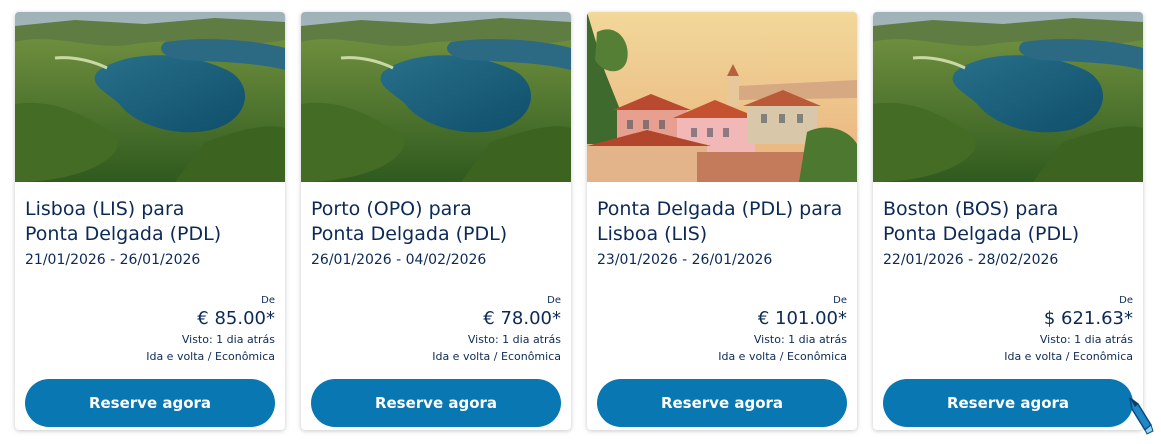 Image resolution: width=1161 pixels, height=444 pixels. I want to click on route-title: Ponta Delgada (PDL) para Lisboa (LIS), so click(722, 222).